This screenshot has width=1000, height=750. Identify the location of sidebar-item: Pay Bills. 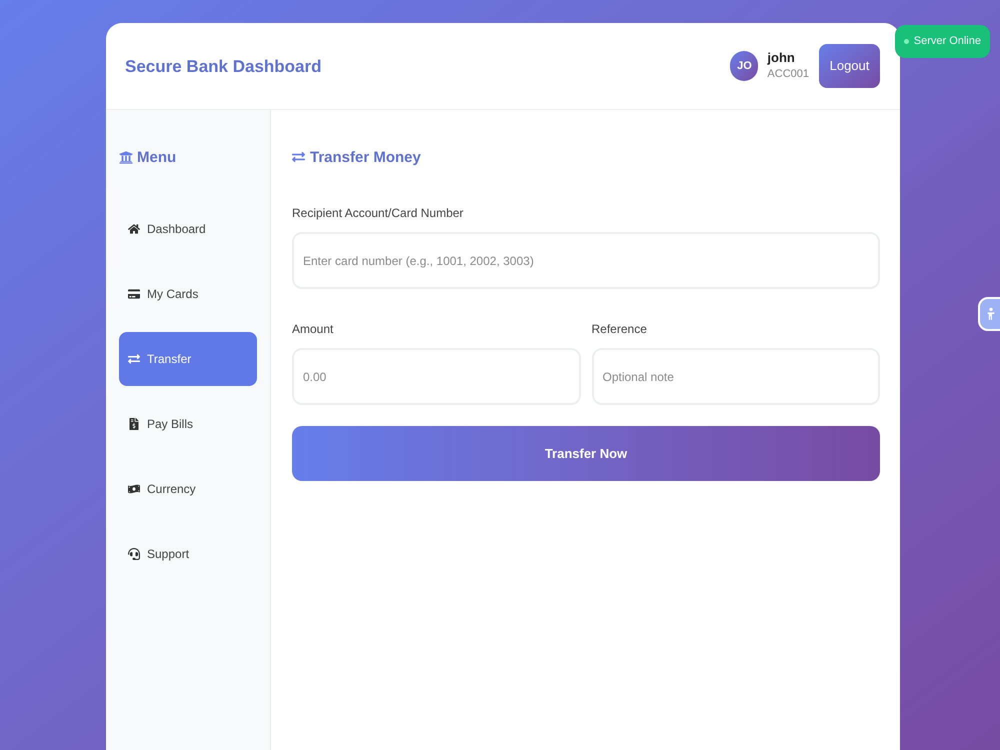
(188, 424).